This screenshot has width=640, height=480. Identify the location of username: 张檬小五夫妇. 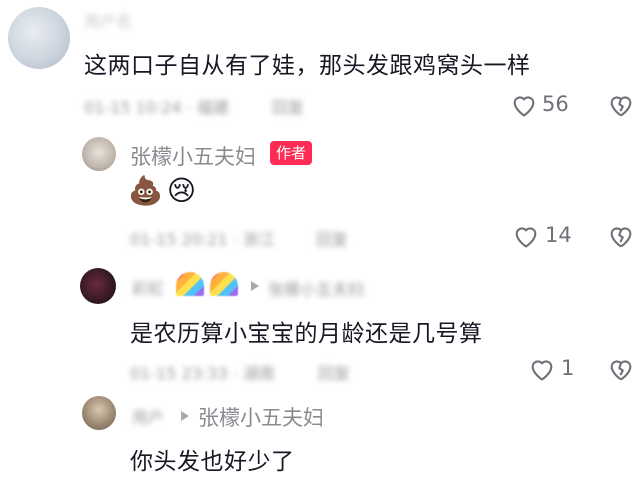
(193, 156).